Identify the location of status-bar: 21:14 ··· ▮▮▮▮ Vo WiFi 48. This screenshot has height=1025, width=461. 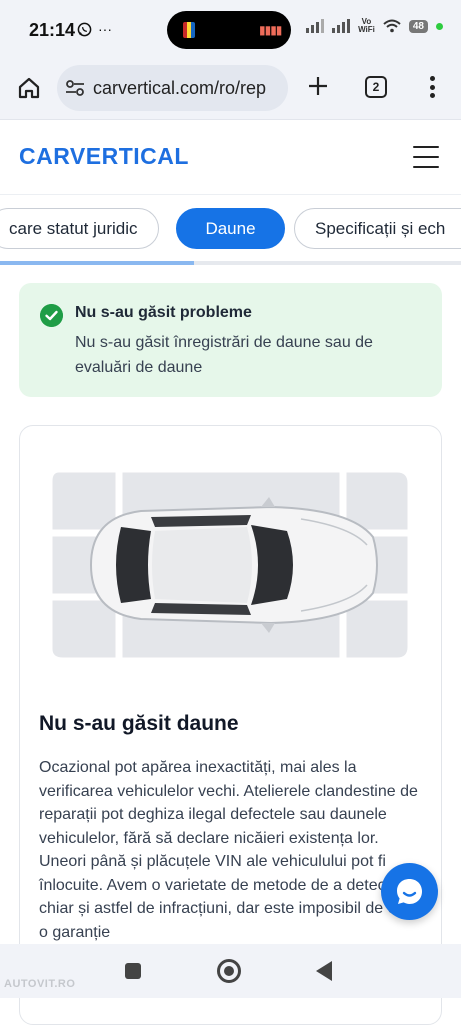
(230, 30).